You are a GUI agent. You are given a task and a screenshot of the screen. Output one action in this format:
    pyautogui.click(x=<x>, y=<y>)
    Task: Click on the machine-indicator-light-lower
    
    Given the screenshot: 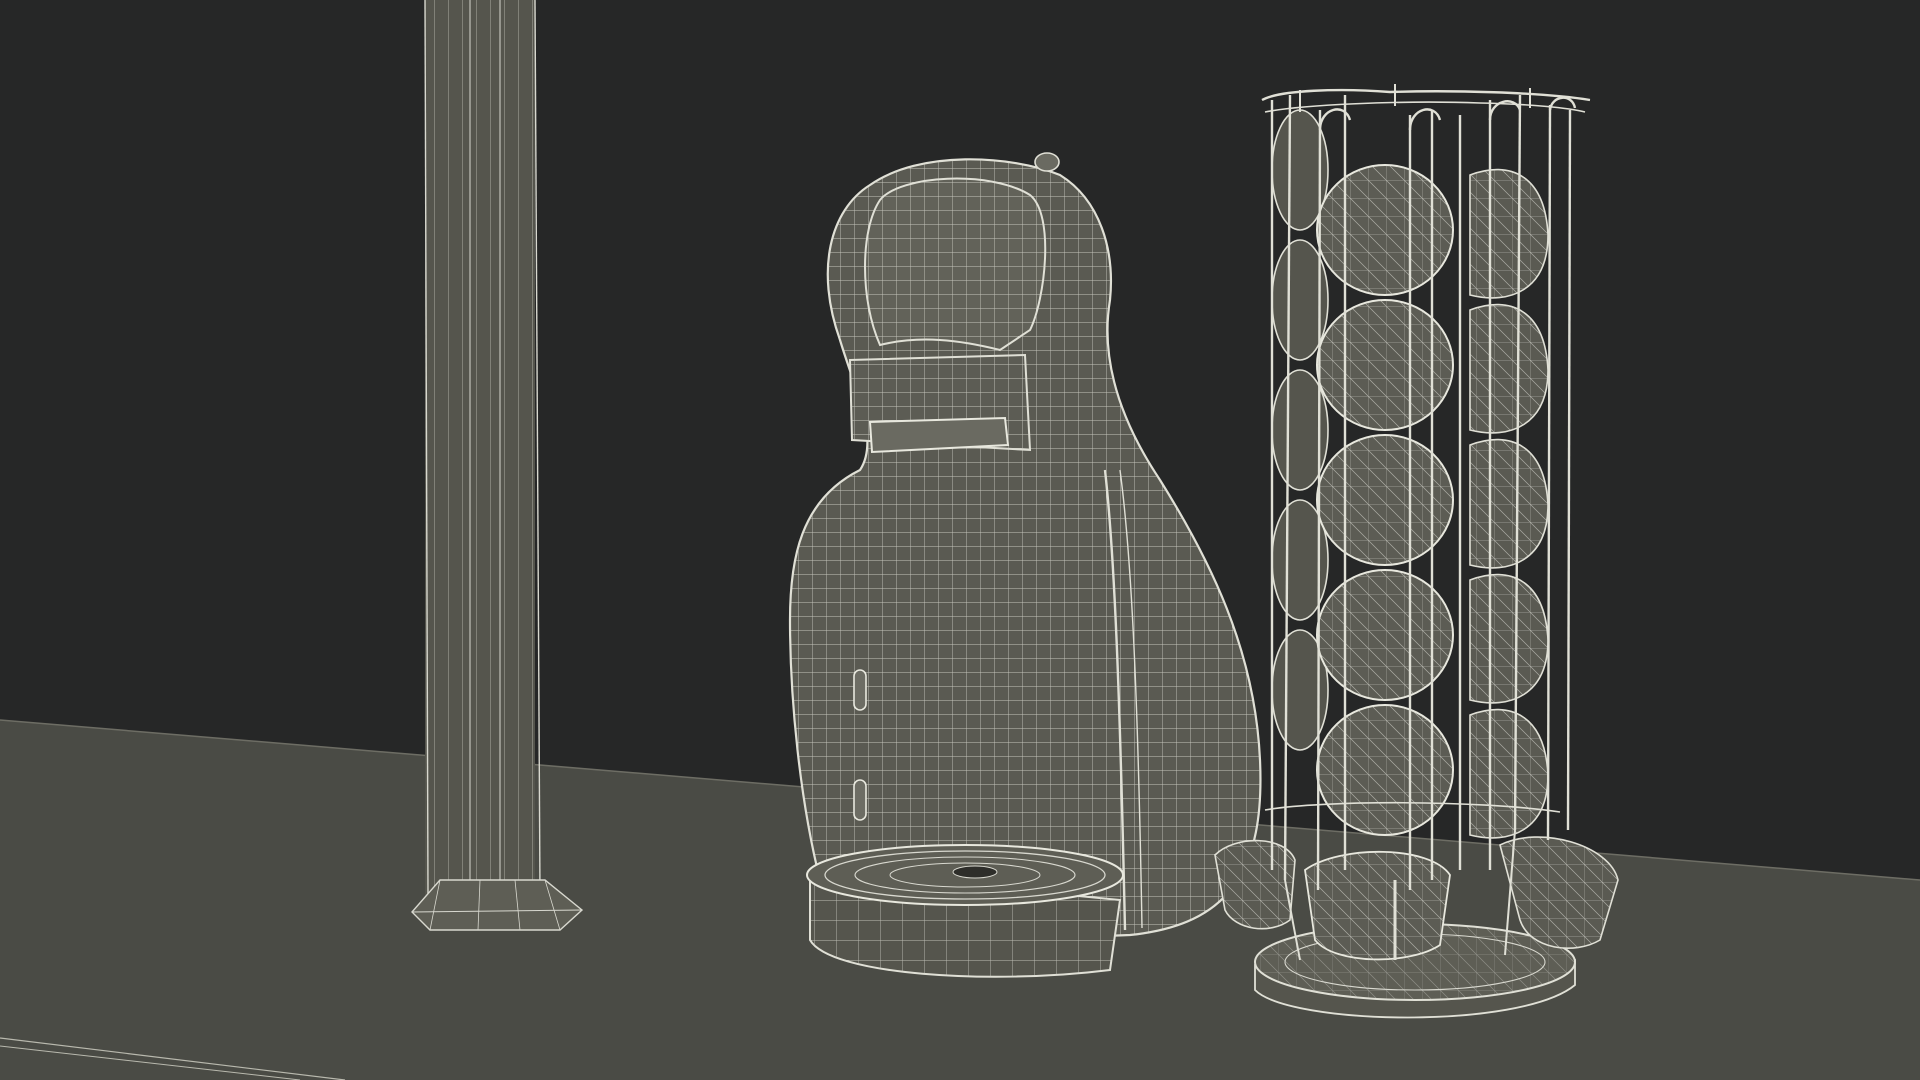 What is the action you would take?
    pyautogui.click(x=860, y=800)
    